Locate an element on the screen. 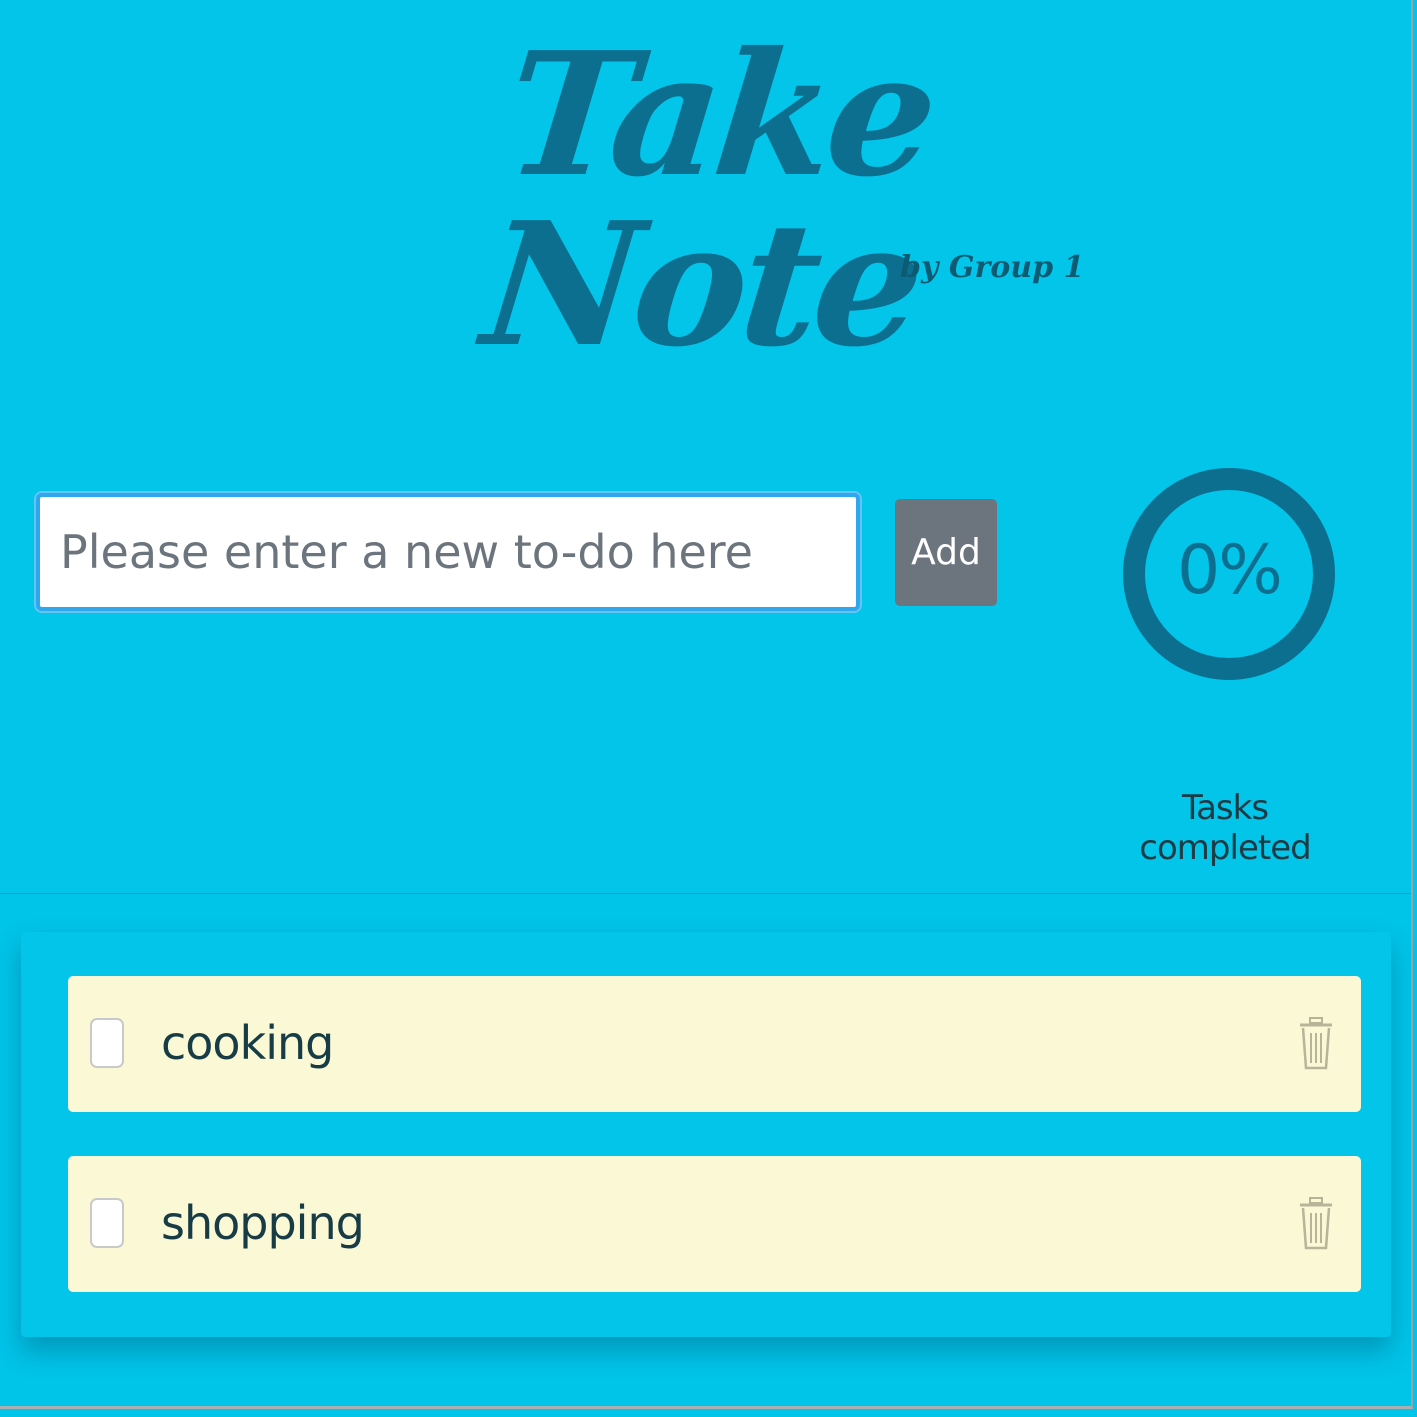 This screenshot has height=1417, width=1417. todo-input is located at coordinates (448, 552).